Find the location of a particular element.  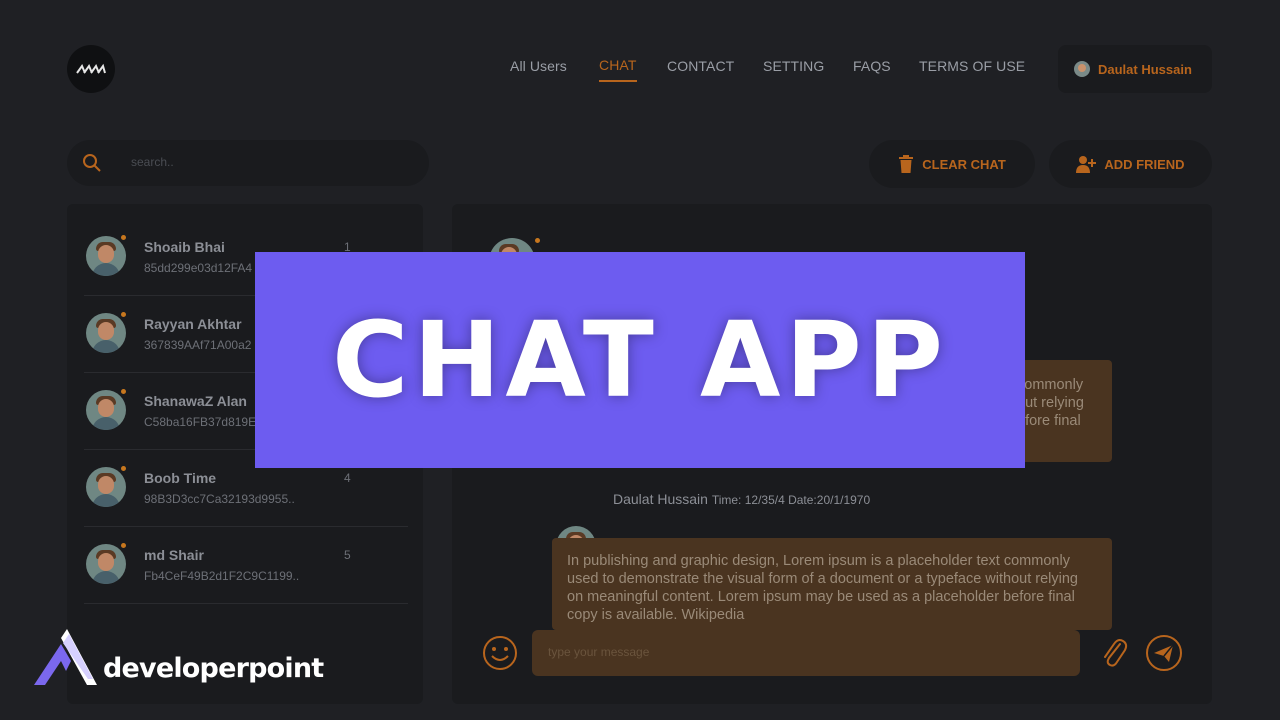

unread-count: 5 is located at coordinates (347, 555).